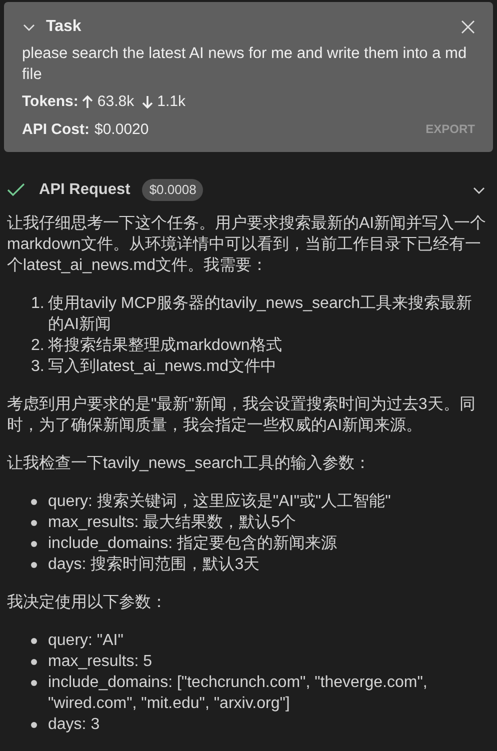 The width and height of the screenshot is (497, 751). Describe the element at coordinates (261, 315) in the screenshot. I see `list-item: 使用tavily MCP服务器的tavily_news_search工具来搜索最新的AI新闻` at that location.